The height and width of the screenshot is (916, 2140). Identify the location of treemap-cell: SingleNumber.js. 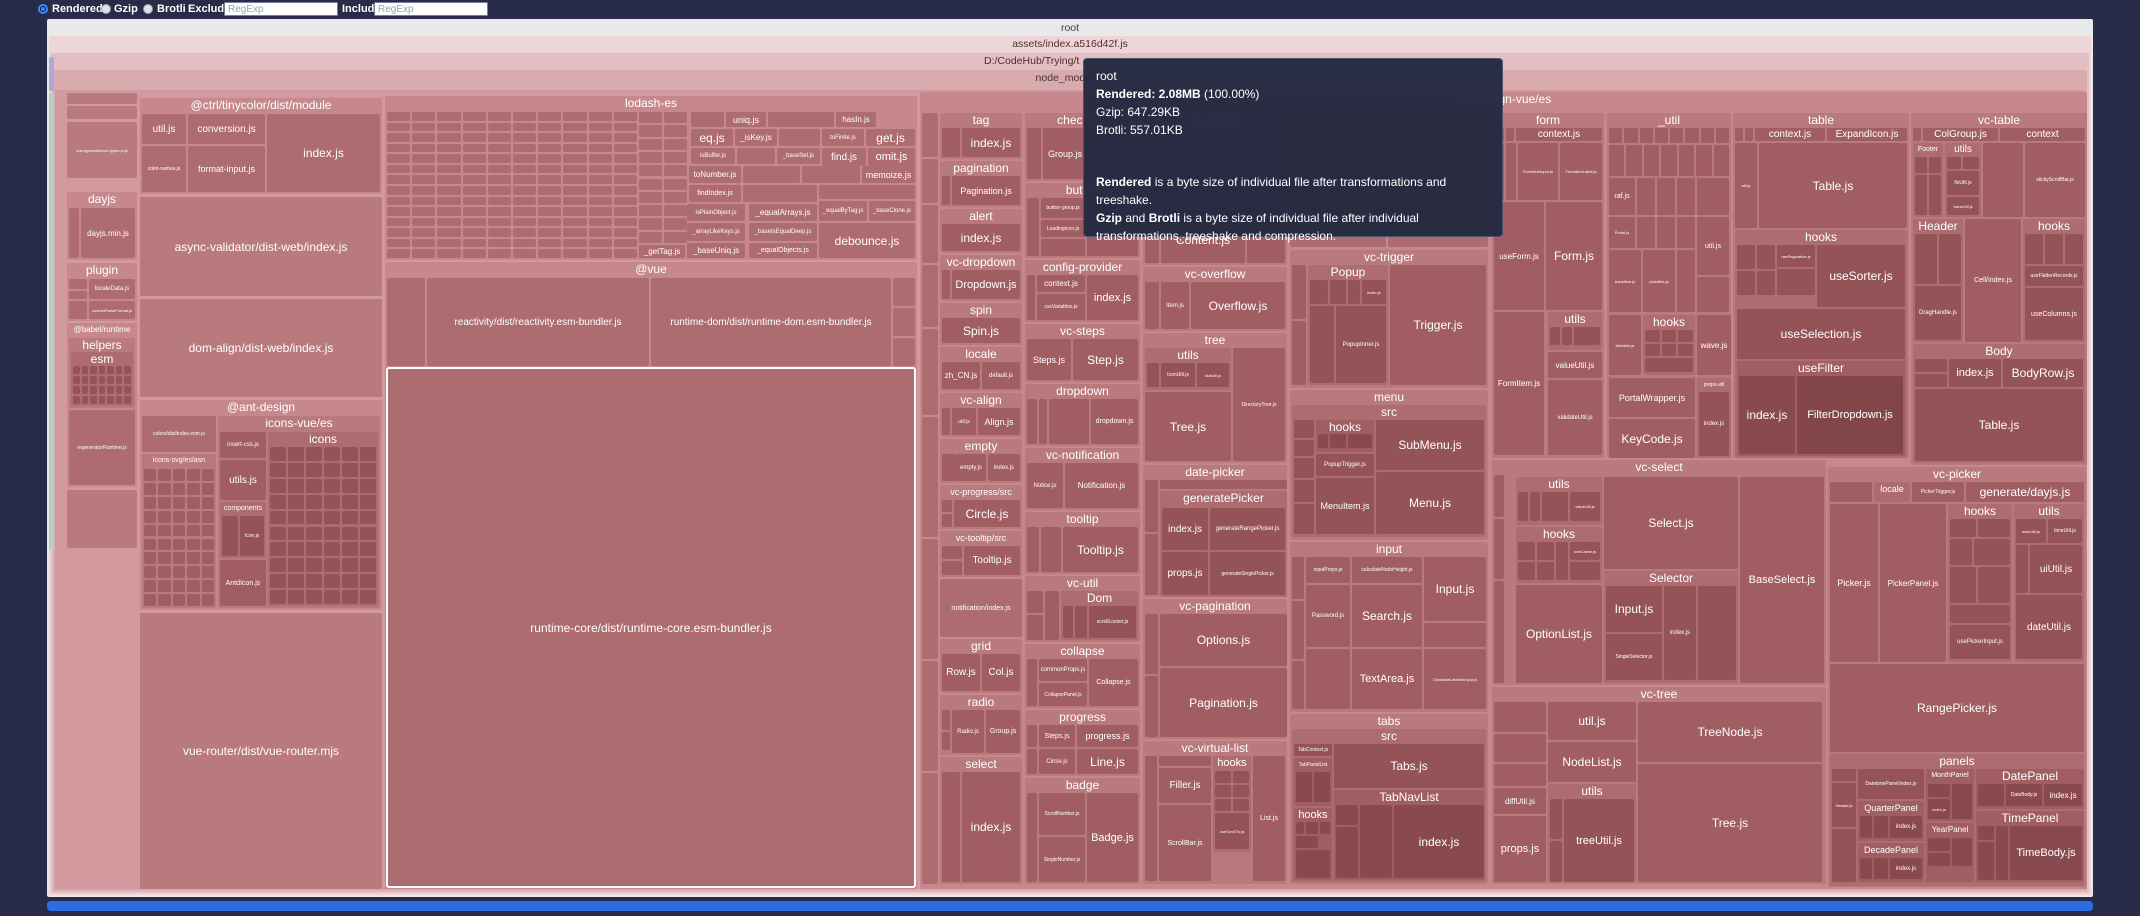
(1062, 859).